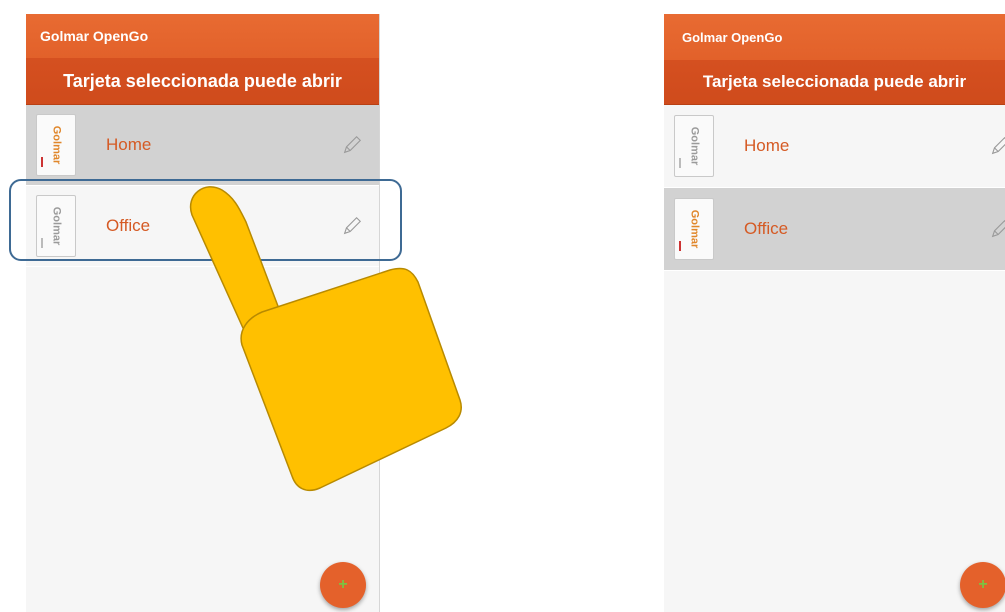  Describe the element at coordinates (325, 339) in the screenshot. I see `pointing-hand-icon` at that location.